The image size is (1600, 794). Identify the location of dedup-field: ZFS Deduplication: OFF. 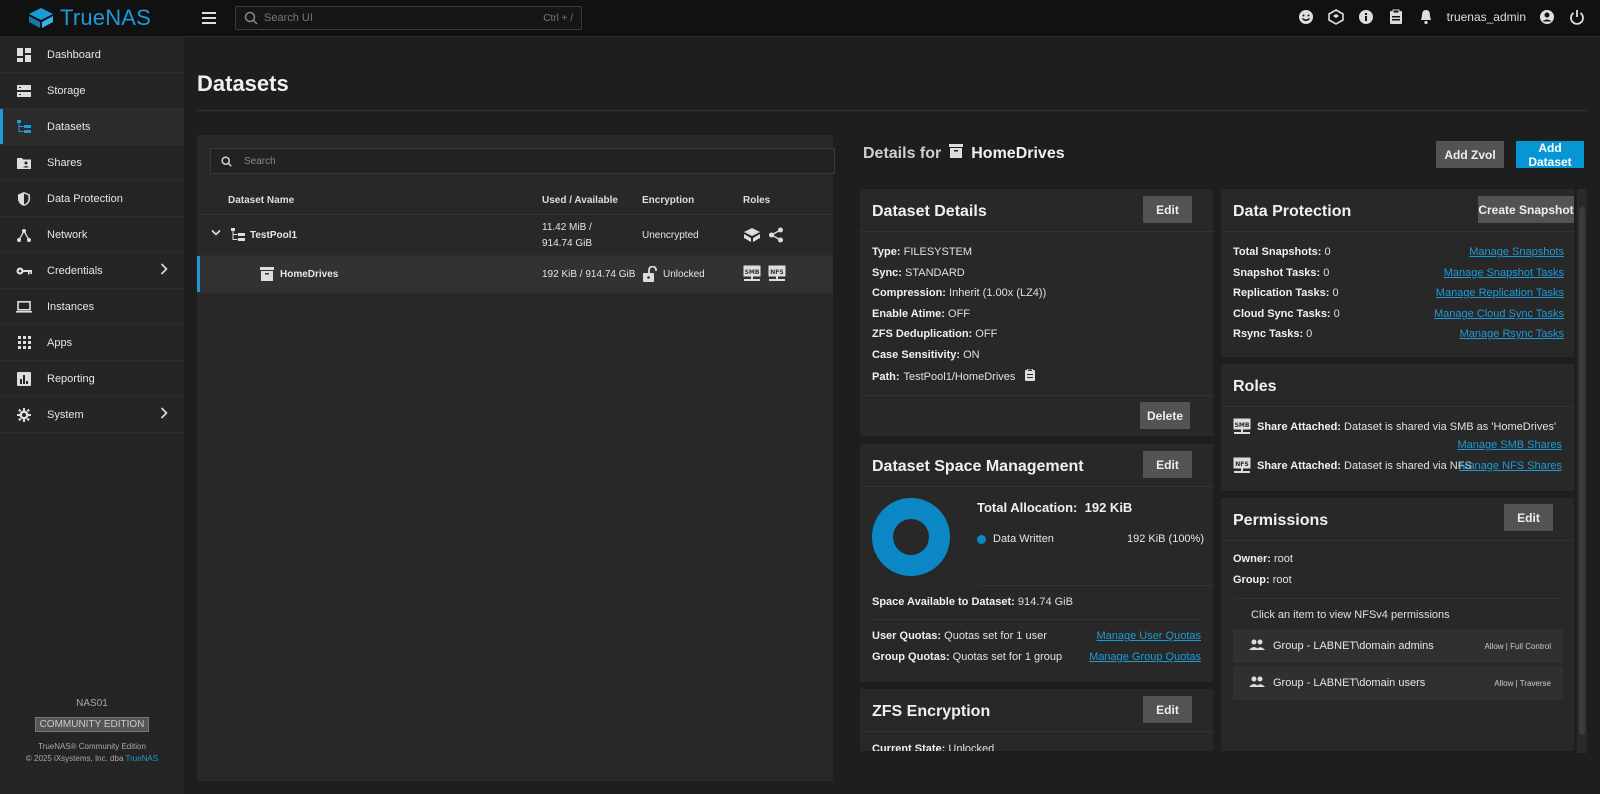
(934, 334).